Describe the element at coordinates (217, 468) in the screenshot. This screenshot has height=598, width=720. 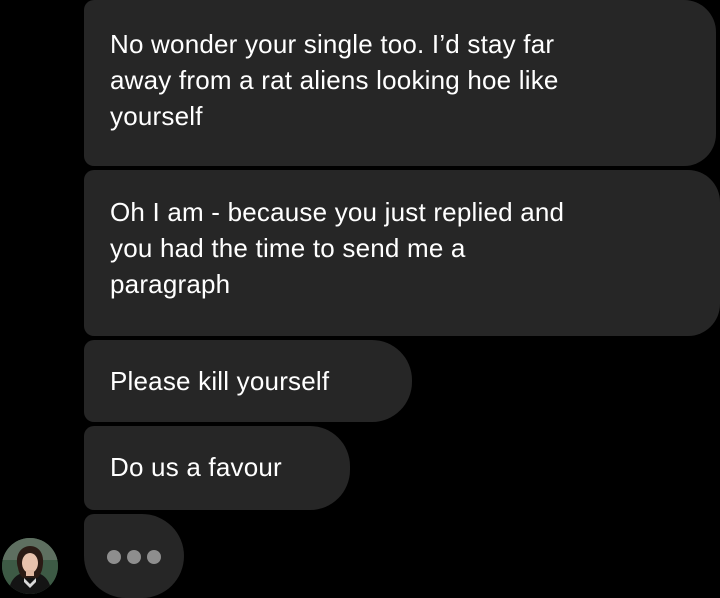
I see `message-bubble: Do us a favour` at that location.